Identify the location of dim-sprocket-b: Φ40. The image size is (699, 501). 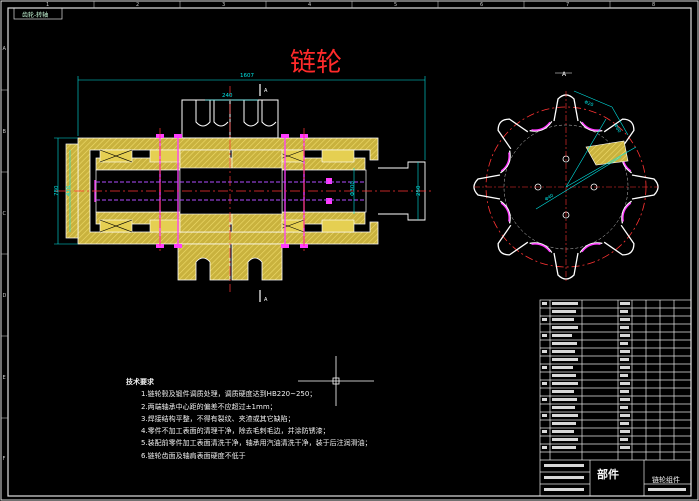
(549, 198).